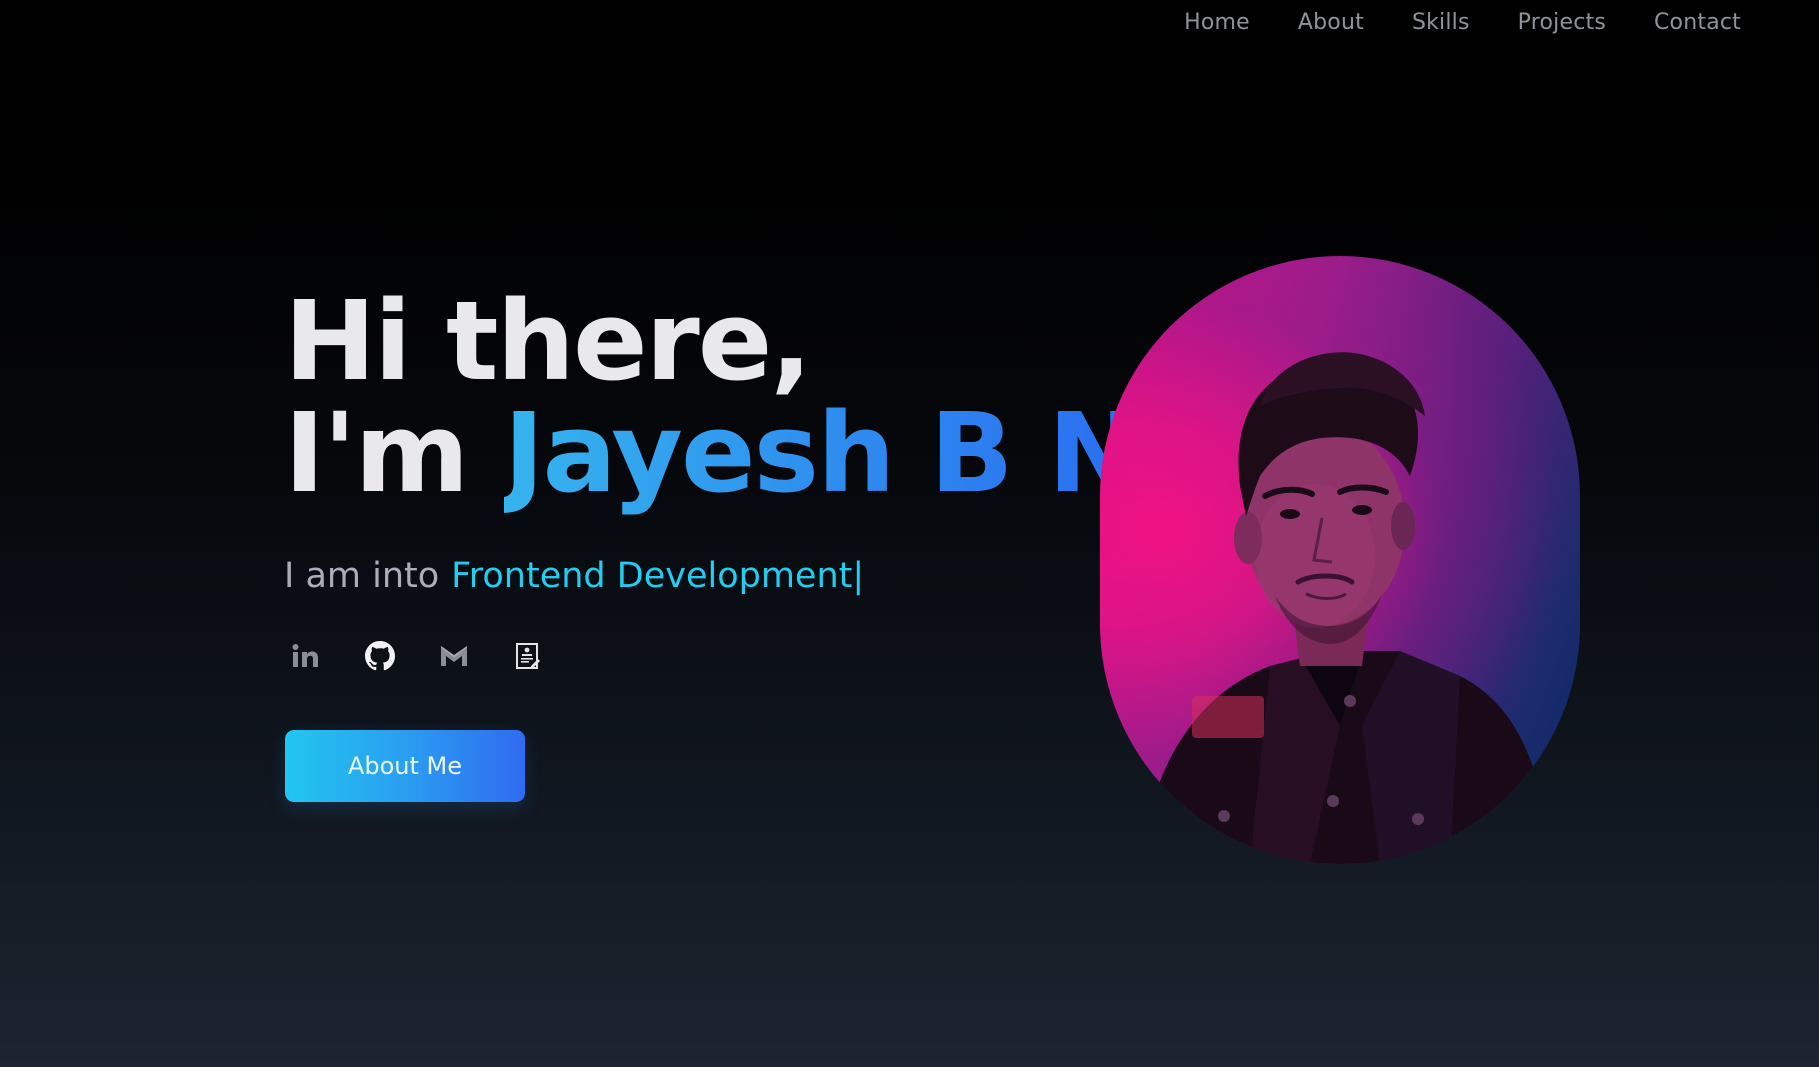  What do you see at coordinates (858, 576) in the screenshot?
I see `typing-cursor: |` at bounding box center [858, 576].